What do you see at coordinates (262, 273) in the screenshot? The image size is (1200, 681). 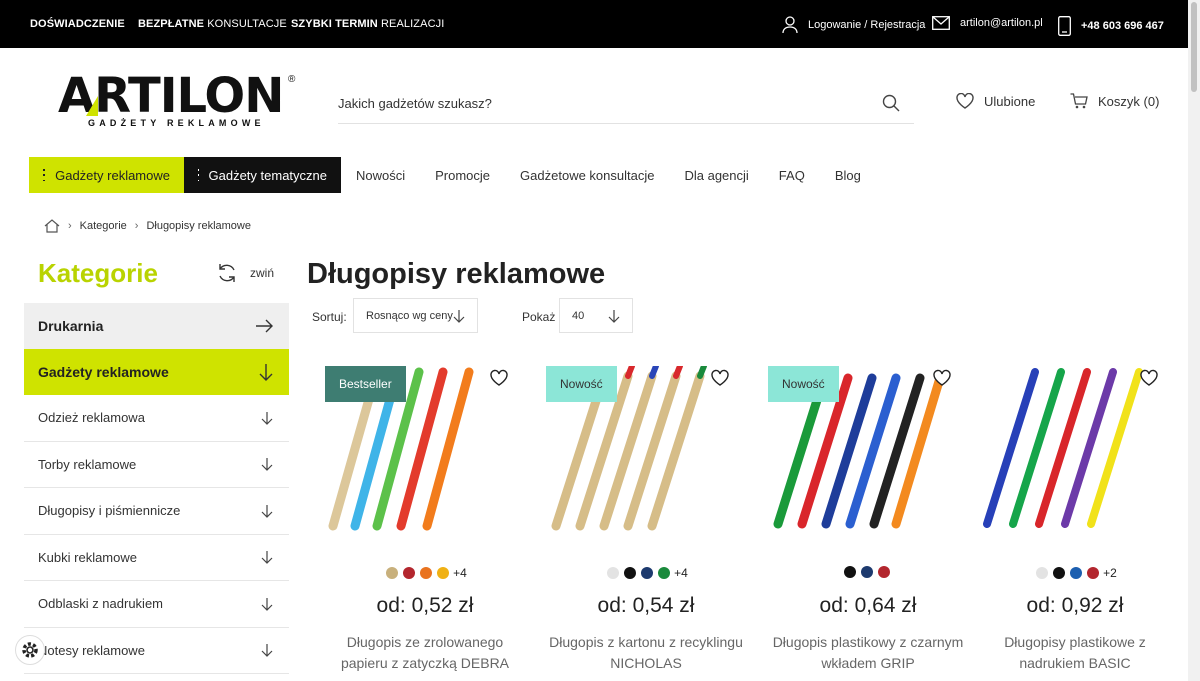 I see `collapse-label: zwiń` at bounding box center [262, 273].